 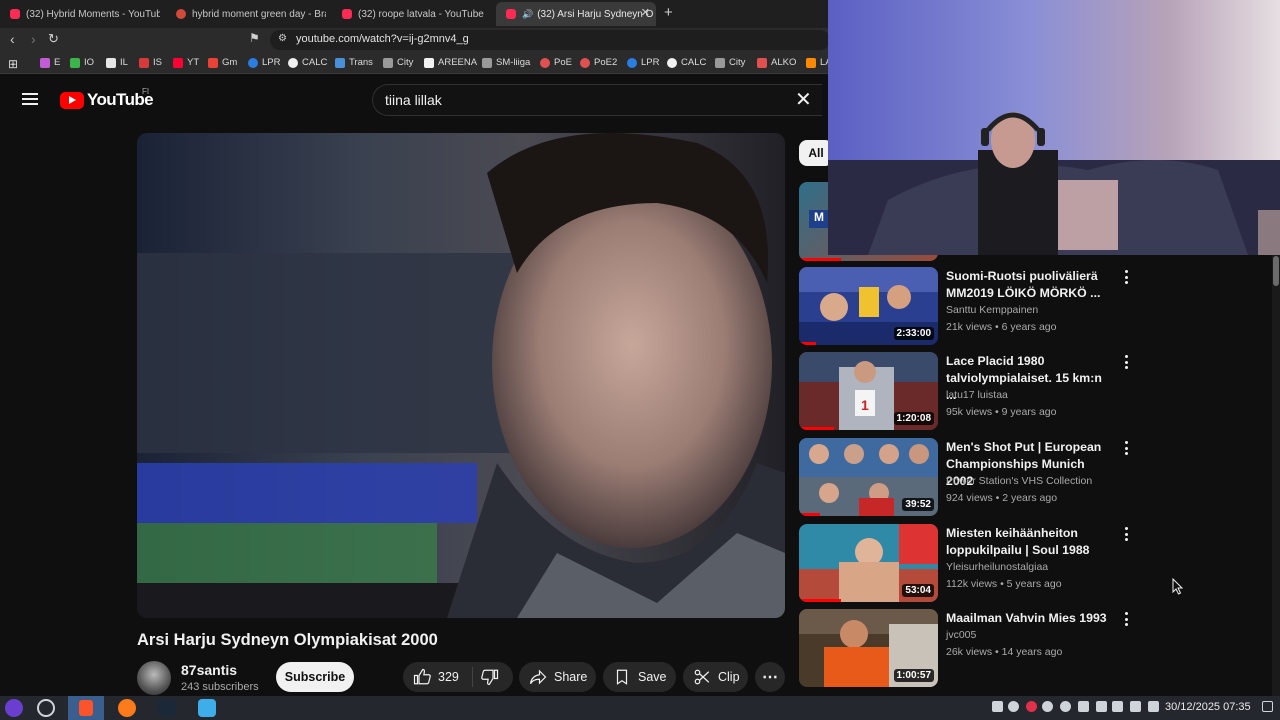 What do you see at coordinates (450, 62) in the screenshot?
I see `bookmark-item: AREENA` at bounding box center [450, 62].